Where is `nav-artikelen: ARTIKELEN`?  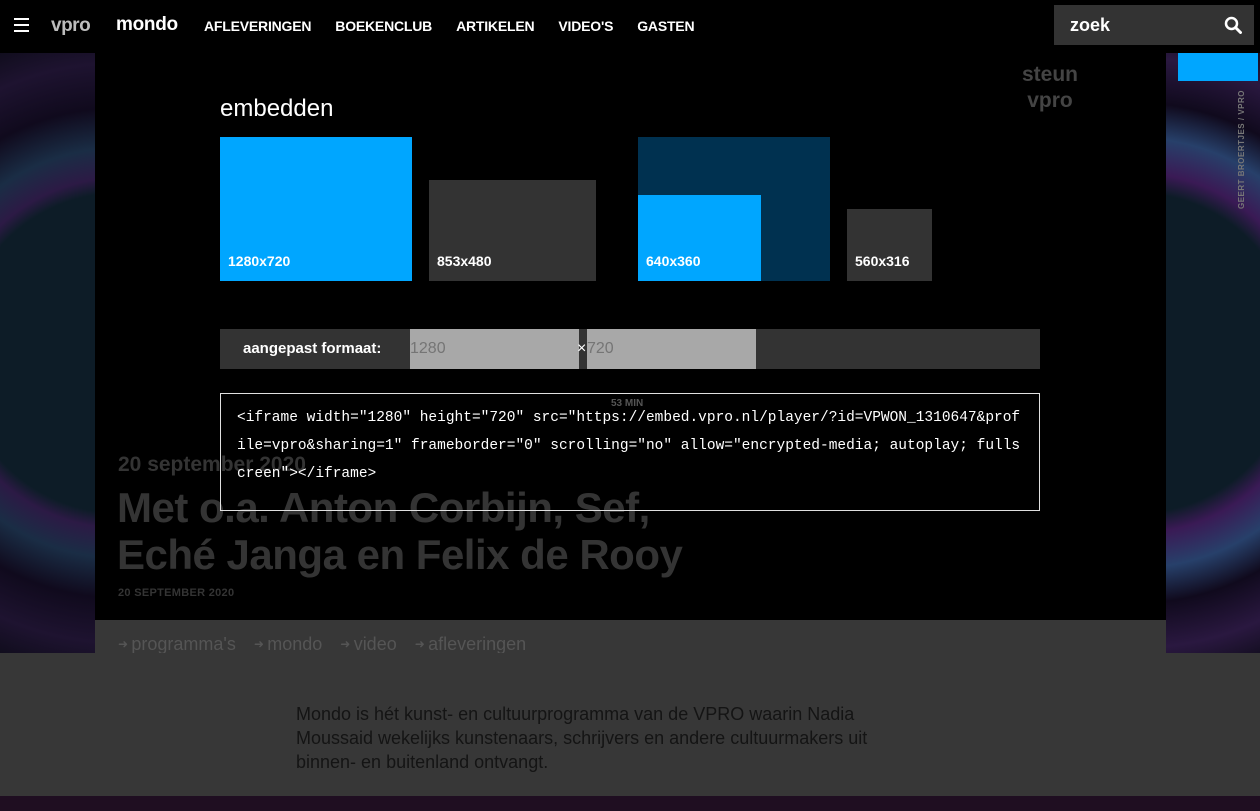
nav-artikelen: ARTIKELEN is located at coordinates (495, 26).